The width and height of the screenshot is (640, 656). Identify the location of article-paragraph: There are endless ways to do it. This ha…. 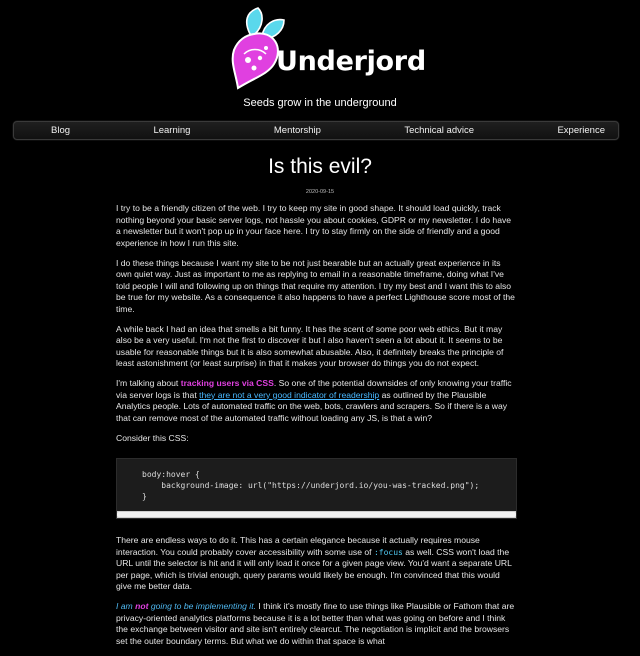
(316, 564).